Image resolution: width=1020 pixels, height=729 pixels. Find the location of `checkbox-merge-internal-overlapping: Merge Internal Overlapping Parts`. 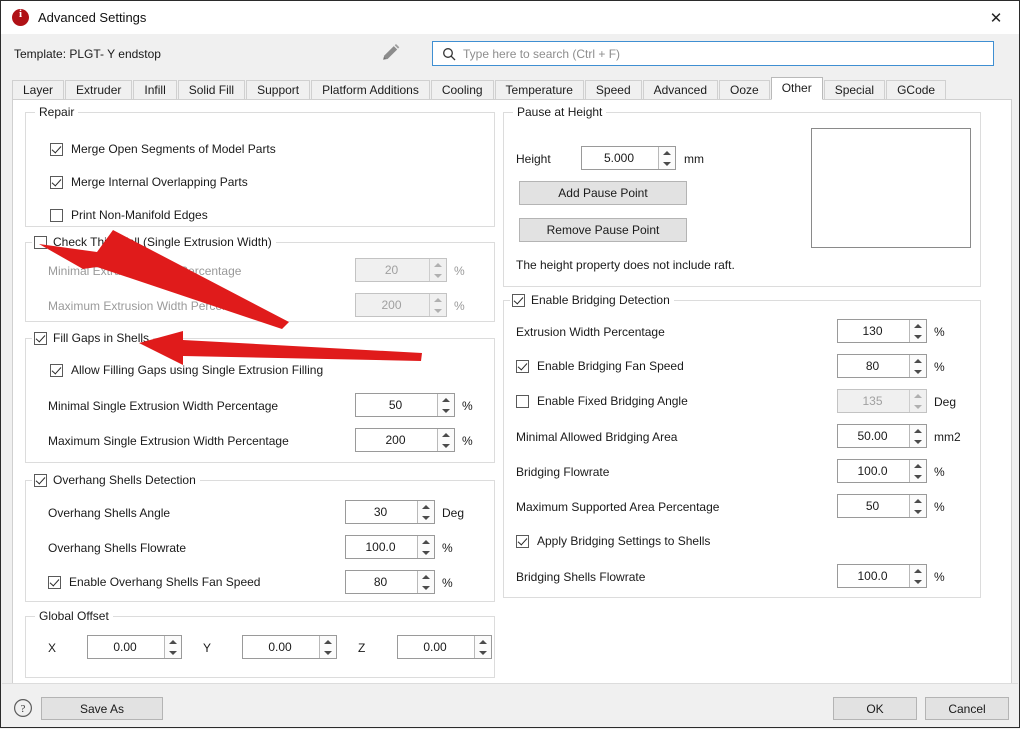

checkbox-merge-internal-overlapping: Merge Internal Overlapping Parts is located at coordinates (149, 182).